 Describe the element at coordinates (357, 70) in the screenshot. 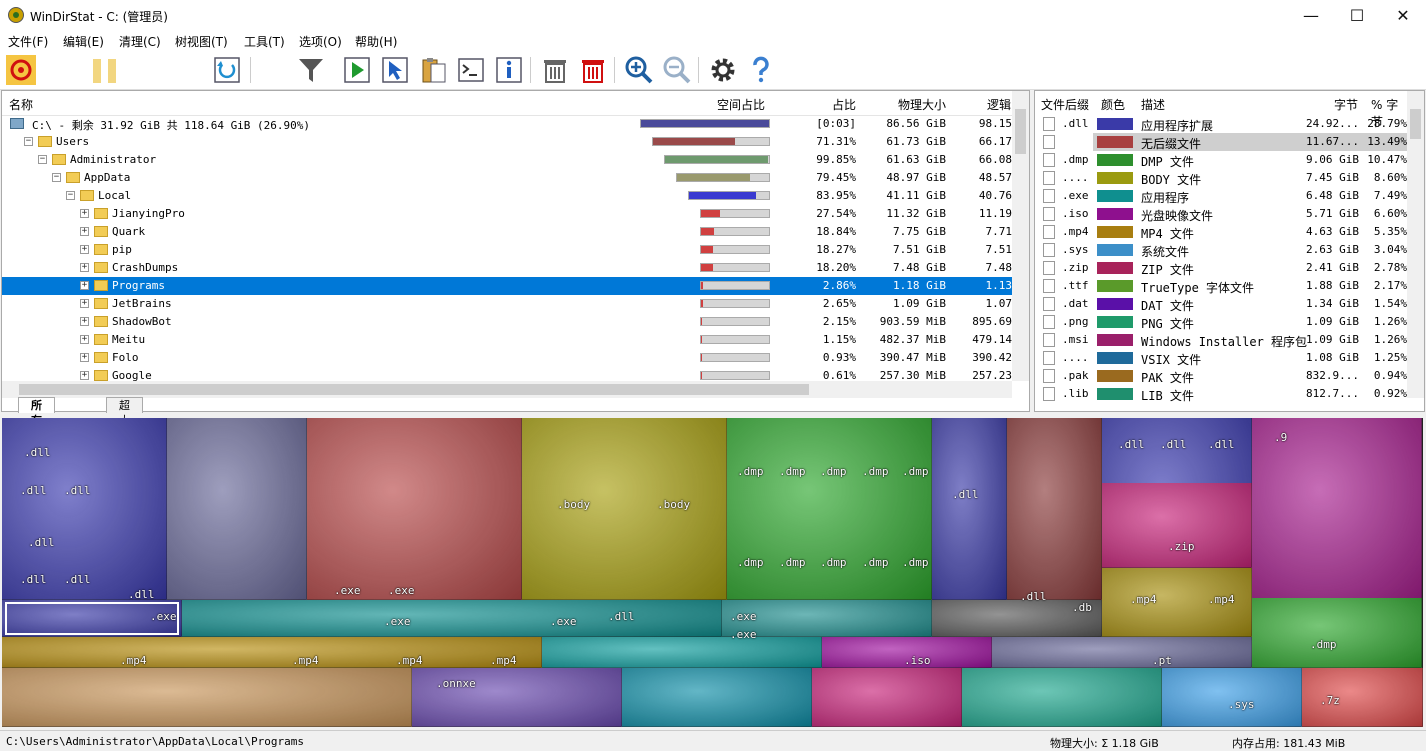

I see `open-item-icon` at that location.